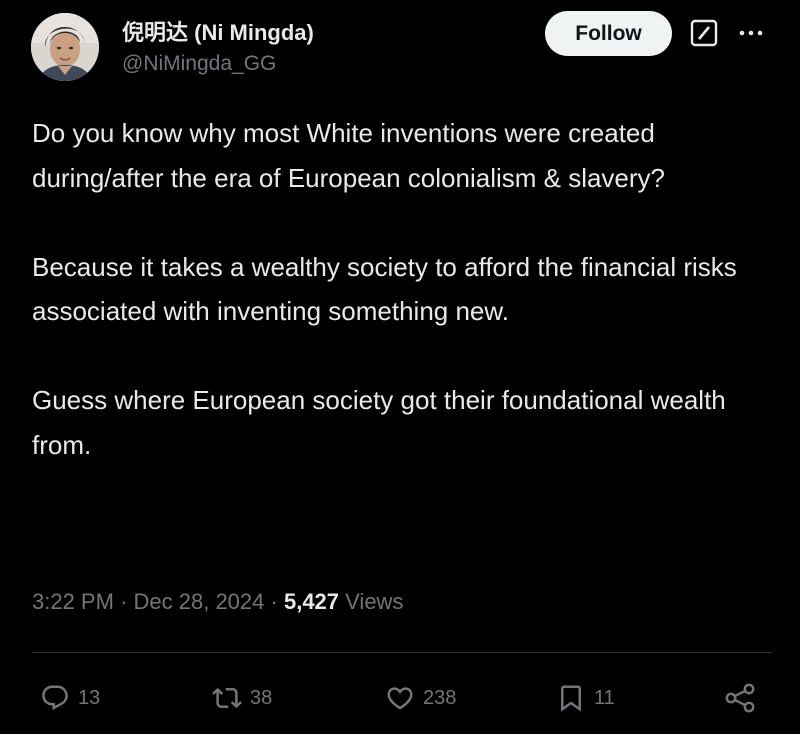 This screenshot has width=800, height=734. I want to click on like-button: 238, so click(420, 698).